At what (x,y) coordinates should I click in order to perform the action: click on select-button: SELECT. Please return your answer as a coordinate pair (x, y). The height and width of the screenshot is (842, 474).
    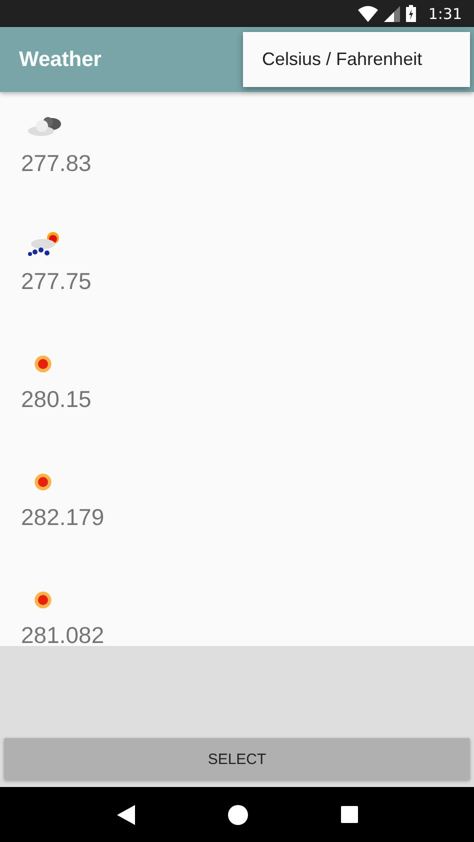
    Looking at the image, I should click on (237, 759).